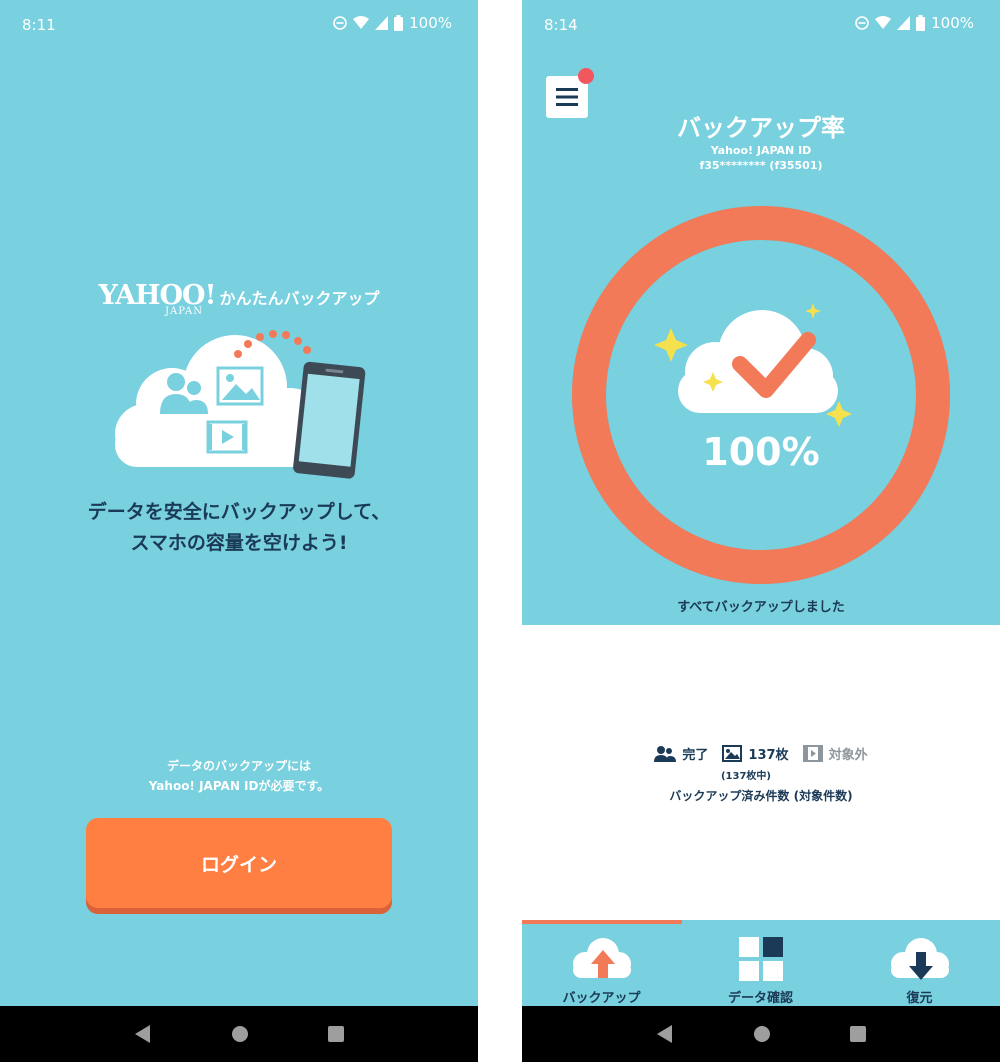 The image size is (1000, 1062). I want to click on videos-count: 対象外, so click(835, 753).